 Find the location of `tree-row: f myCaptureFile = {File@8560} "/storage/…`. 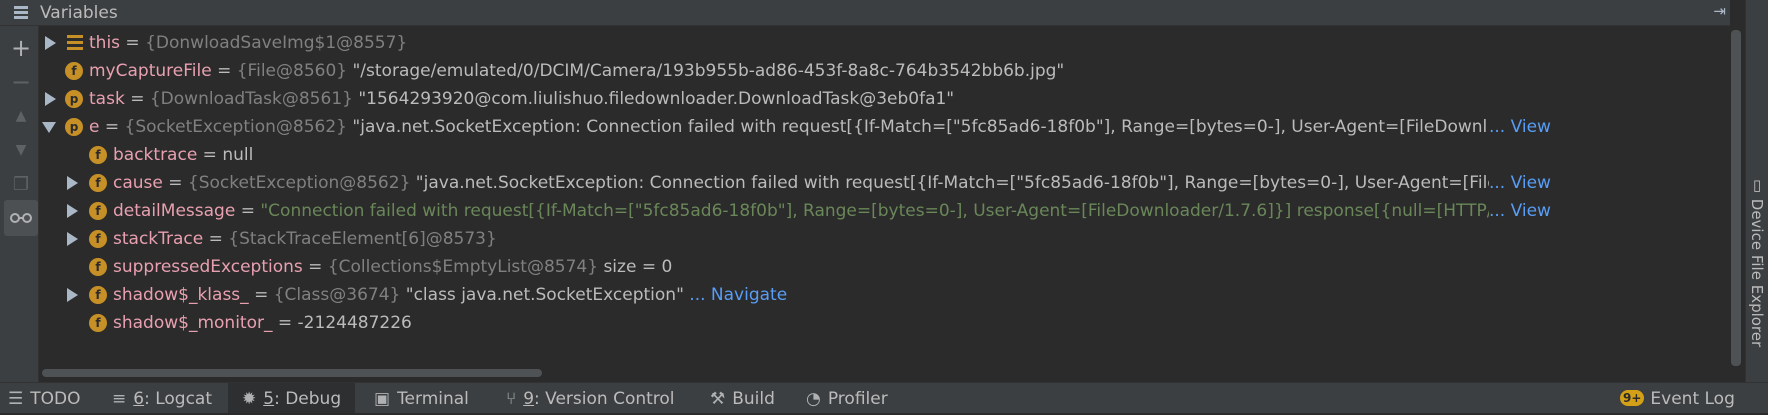

tree-row: f myCaptureFile = {File@8560} "/storage/… is located at coordinates (884, 71).